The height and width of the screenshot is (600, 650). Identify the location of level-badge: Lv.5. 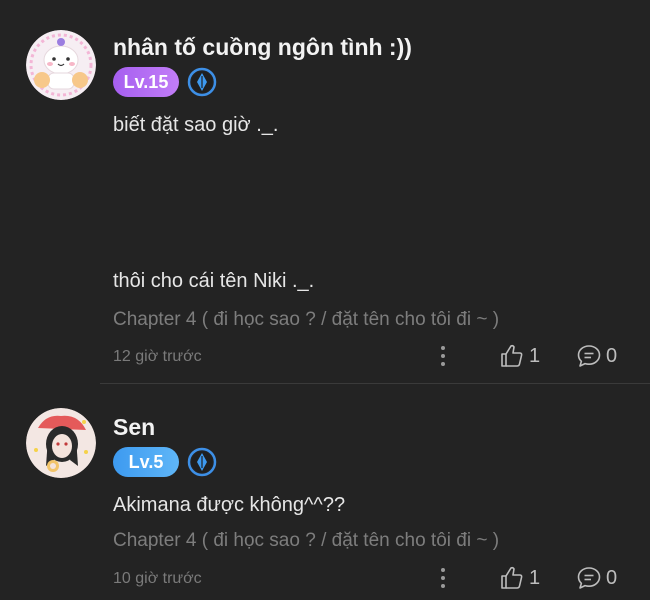
(146, 462).